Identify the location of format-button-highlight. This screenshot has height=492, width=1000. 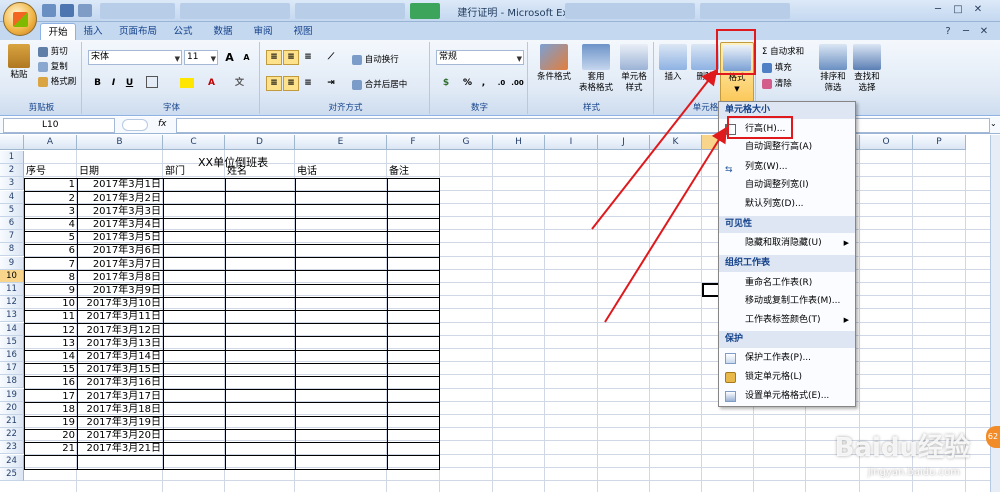
(736, 52).